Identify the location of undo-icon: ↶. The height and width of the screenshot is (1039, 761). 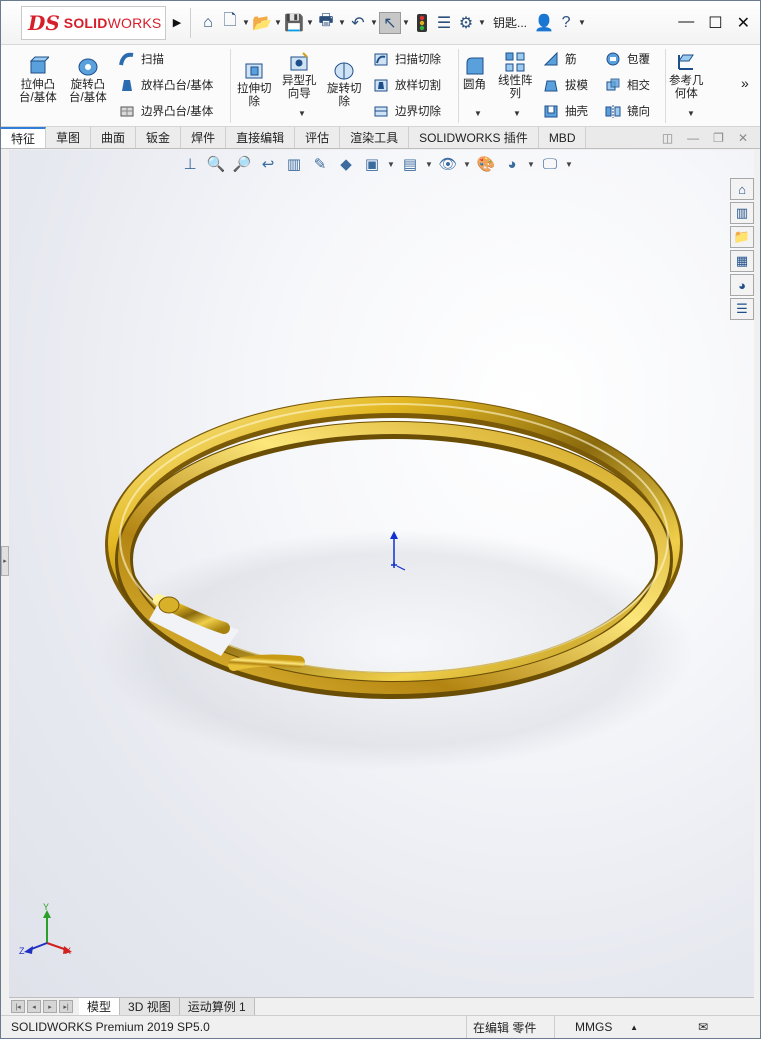
(358, 23).